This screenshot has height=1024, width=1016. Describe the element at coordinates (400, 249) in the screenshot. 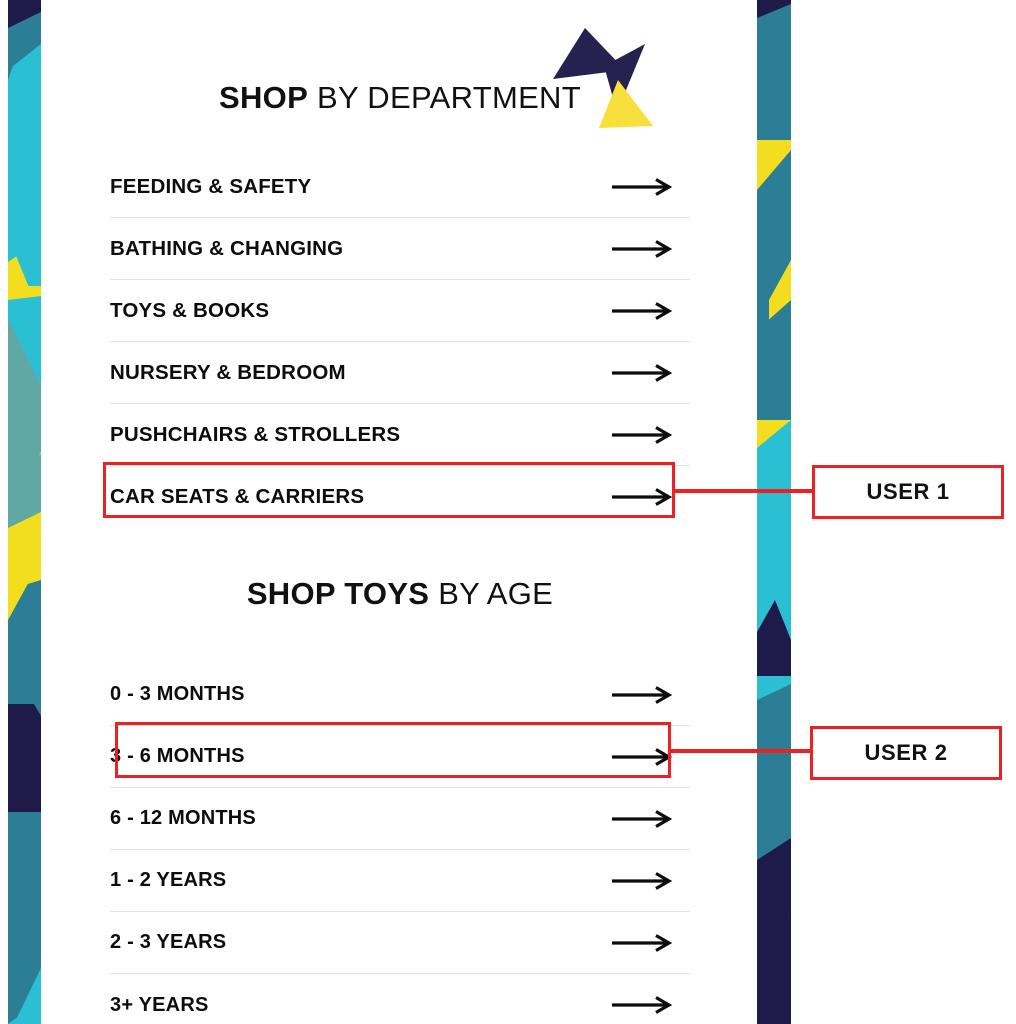

I see `department-item-row: BATHING & CHANGING` at that location.